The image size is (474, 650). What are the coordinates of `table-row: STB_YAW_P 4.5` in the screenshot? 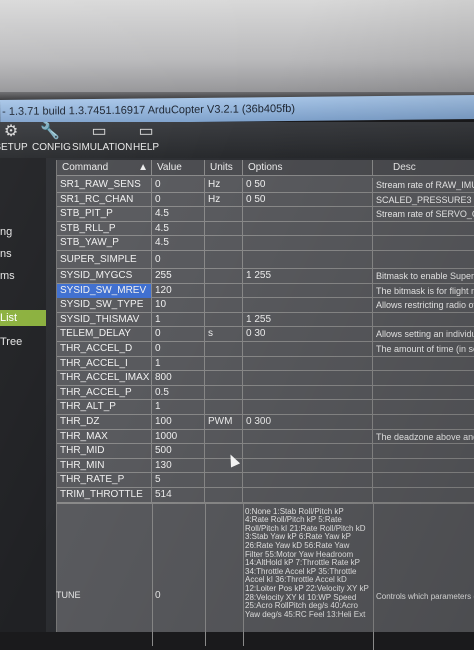 It's located at (265, 243).